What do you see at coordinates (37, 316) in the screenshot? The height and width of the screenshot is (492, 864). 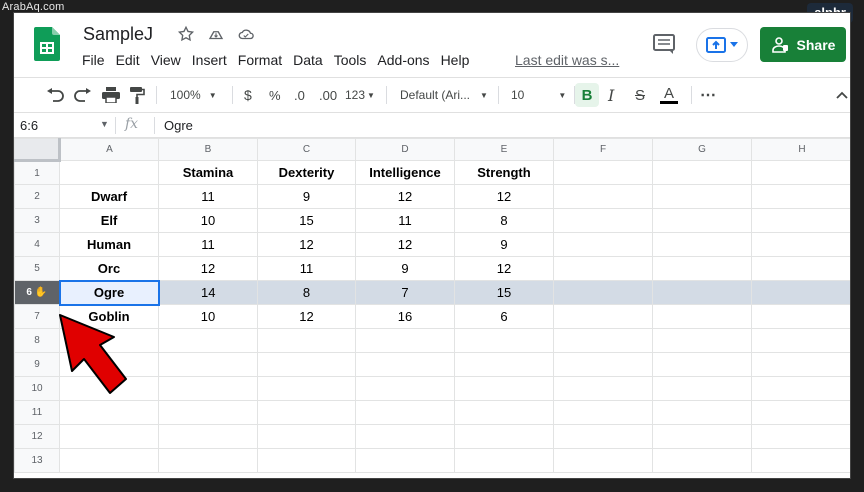 I see `row-header: 7` at bounding box center [37, 316].